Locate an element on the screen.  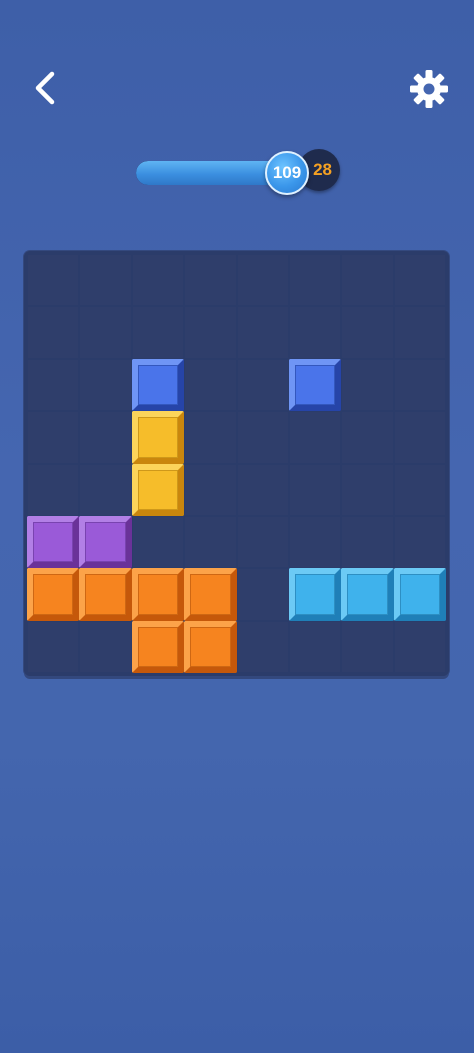
chevron-left-icon is located at coordinates (45, 88).